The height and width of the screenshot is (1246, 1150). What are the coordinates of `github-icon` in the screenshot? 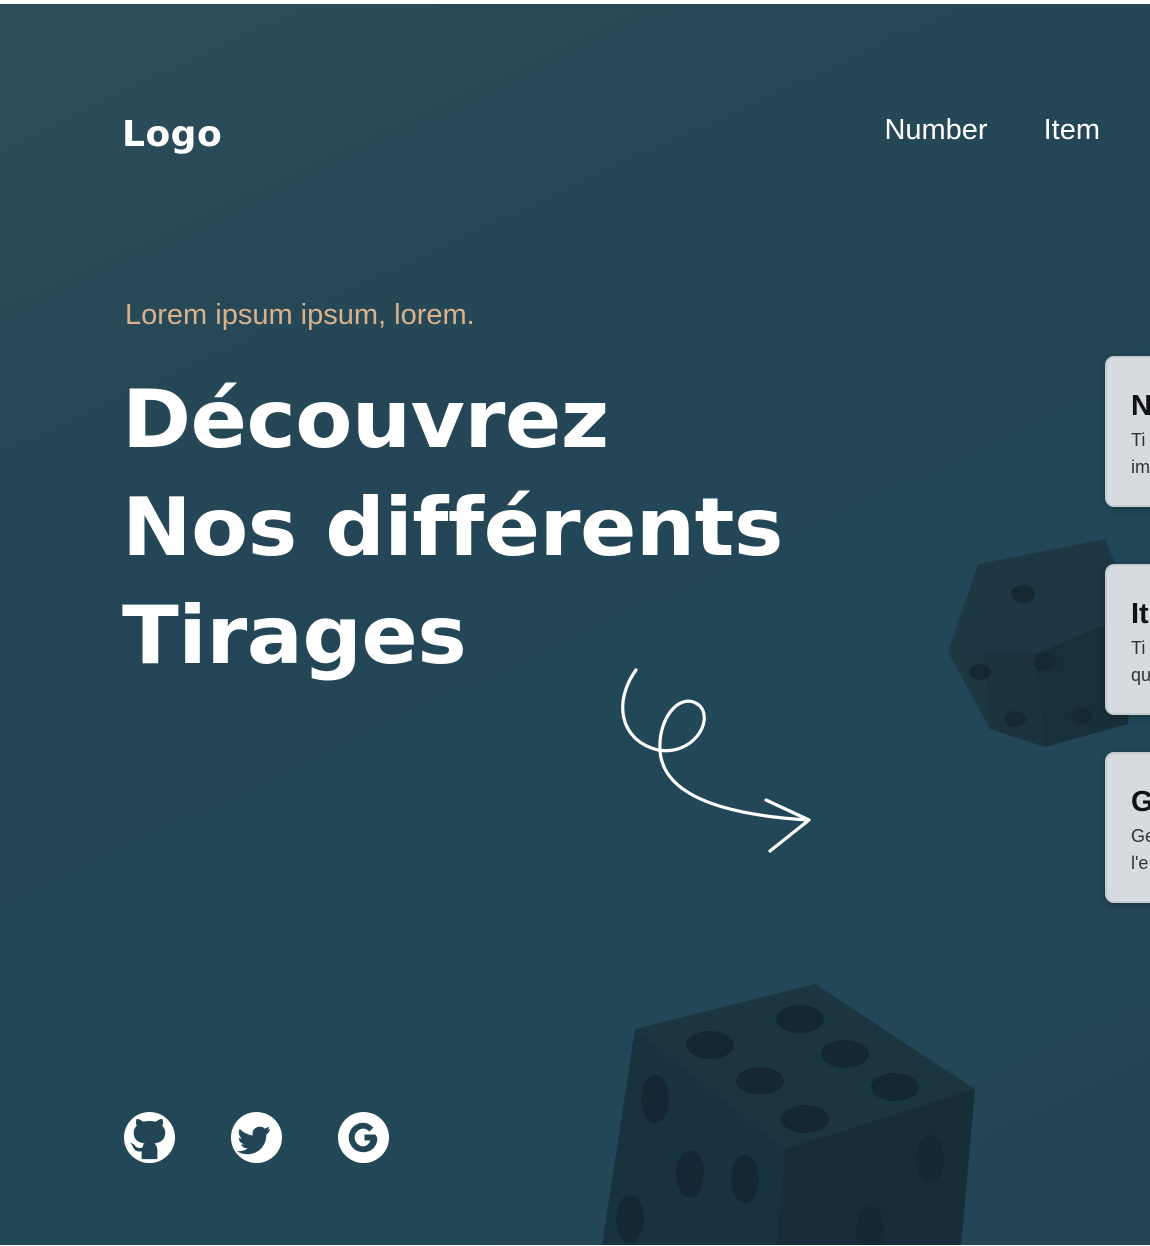 It's located at (149, 1137).